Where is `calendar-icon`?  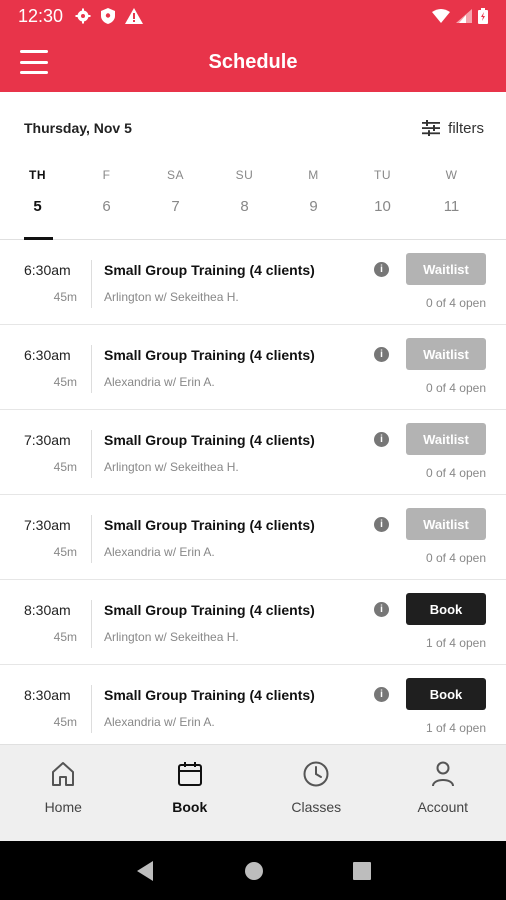
calendar-icon is located at coordinates (189, 774).